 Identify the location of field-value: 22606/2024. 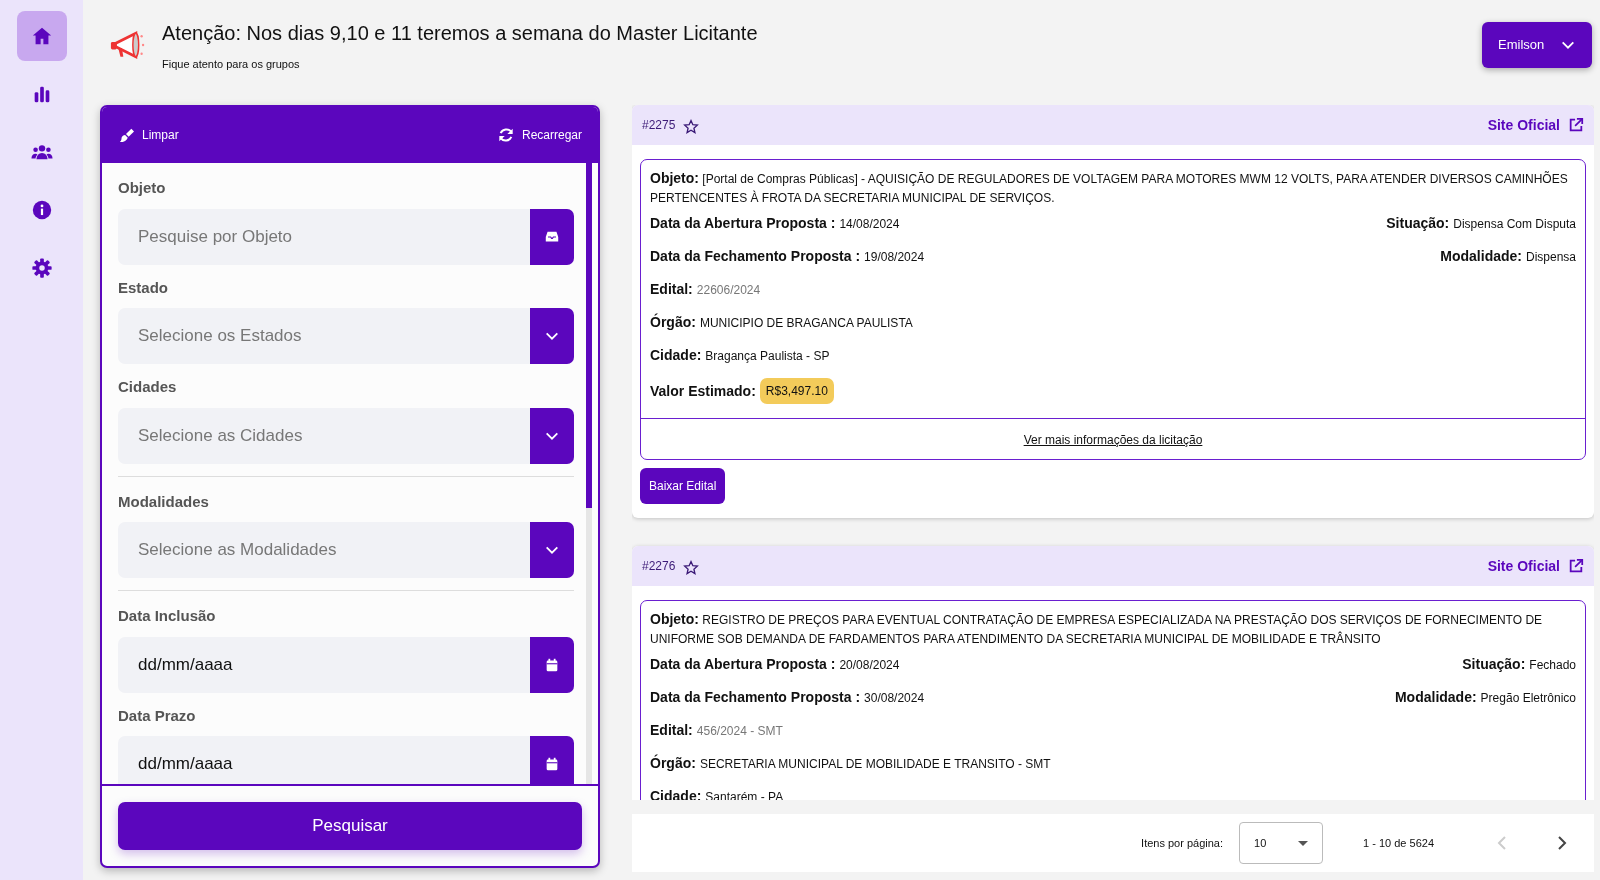
(728, 290).